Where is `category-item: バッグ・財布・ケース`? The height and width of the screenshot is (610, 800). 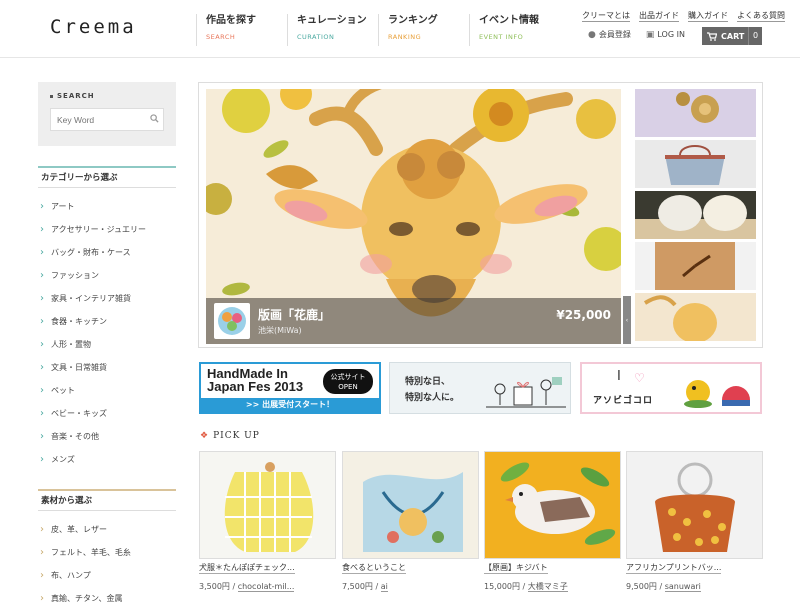 category-item: バッグ・財布・ケース is located at coordinates (93, 252).